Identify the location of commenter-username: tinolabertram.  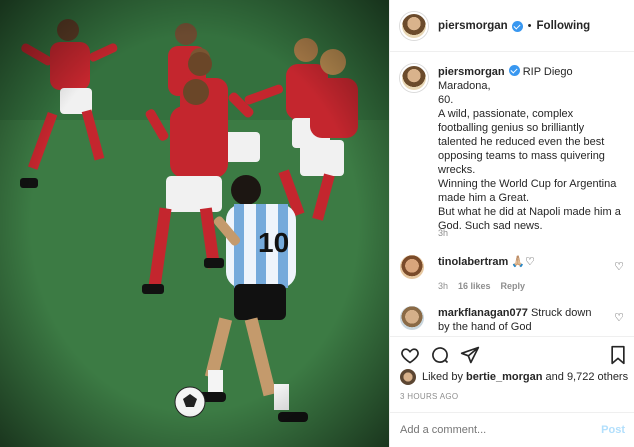
(473, 262).